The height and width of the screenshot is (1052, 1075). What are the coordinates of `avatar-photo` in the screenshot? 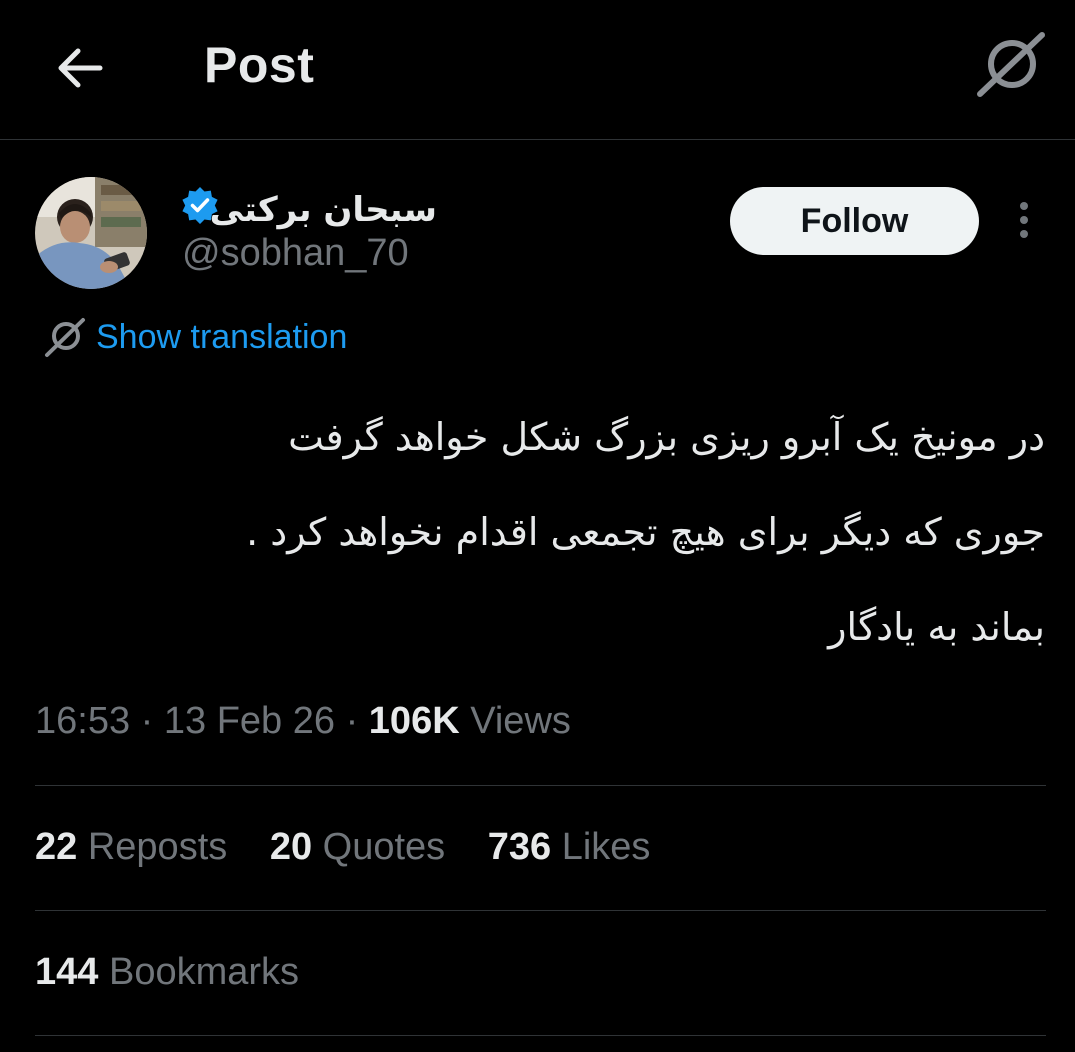 It's located at (91, 233).